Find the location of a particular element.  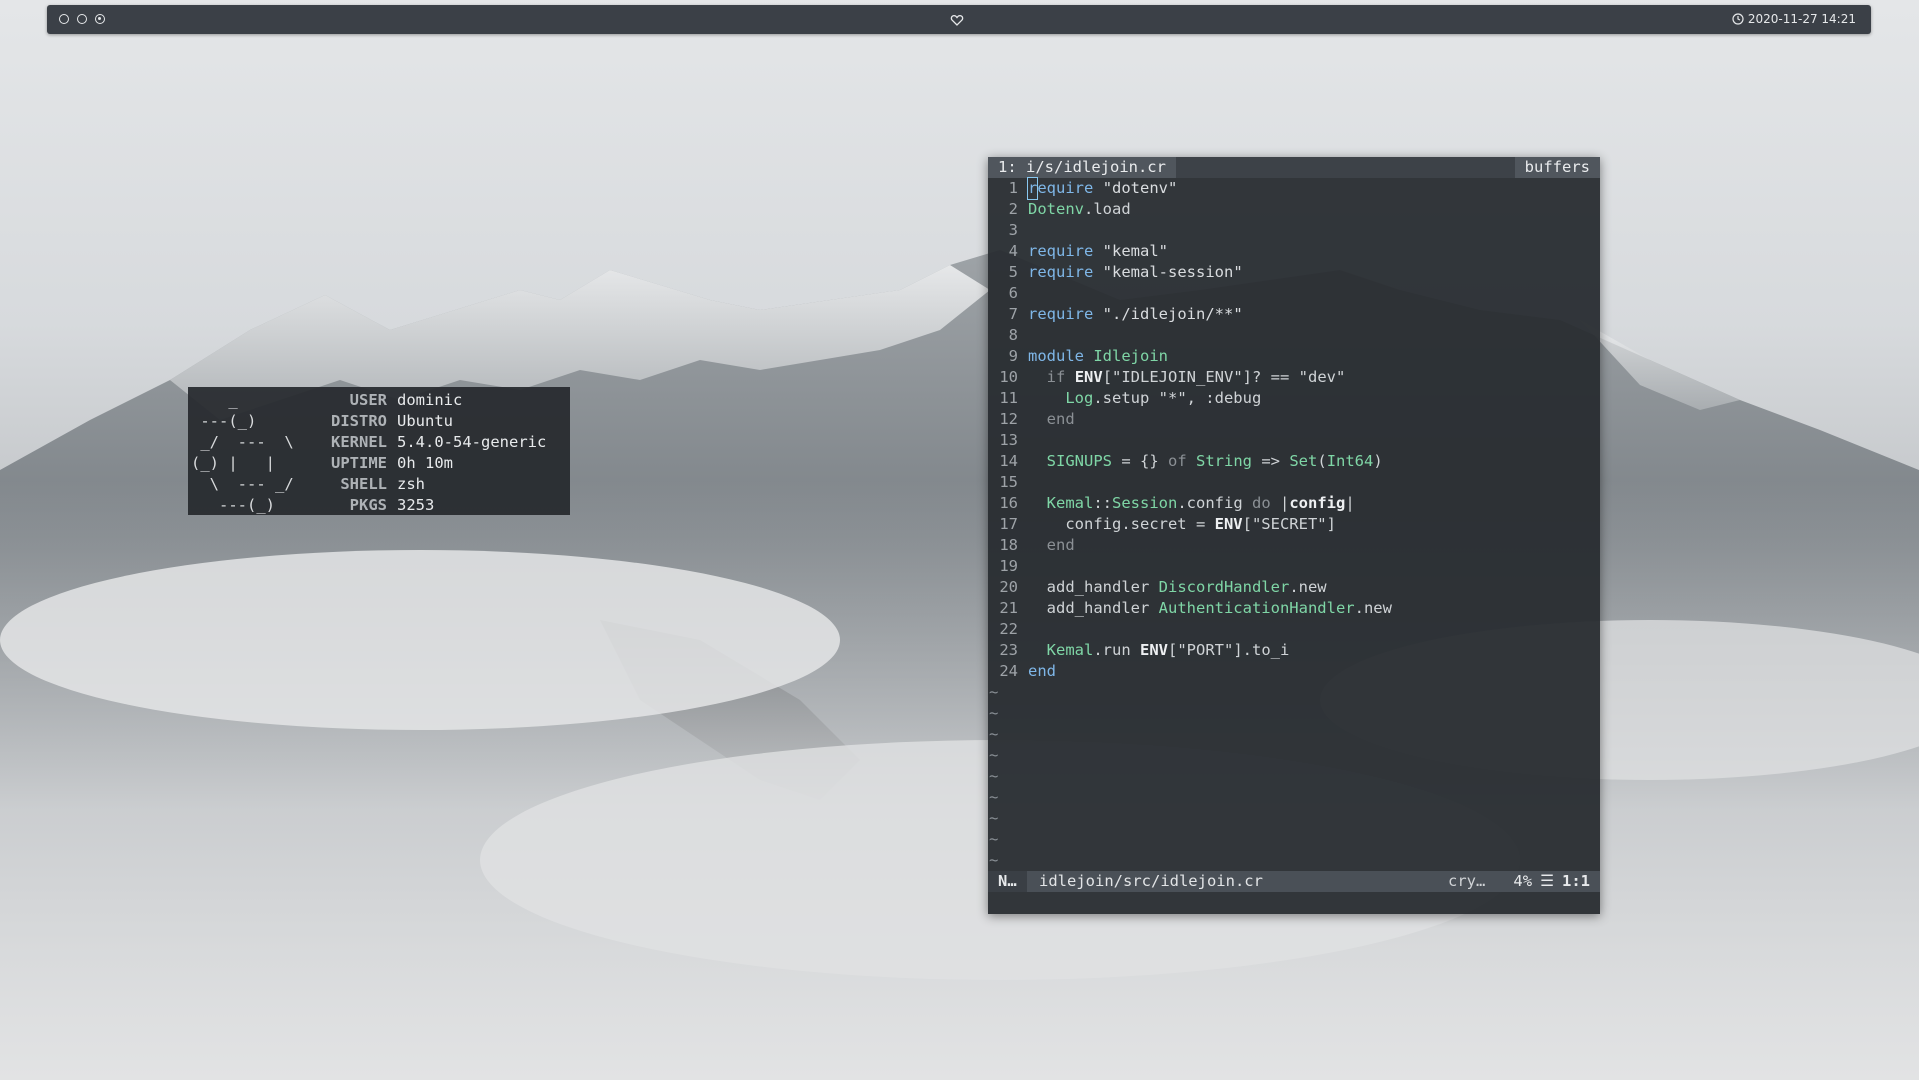

command-line is located at coordinates (1294, 903).